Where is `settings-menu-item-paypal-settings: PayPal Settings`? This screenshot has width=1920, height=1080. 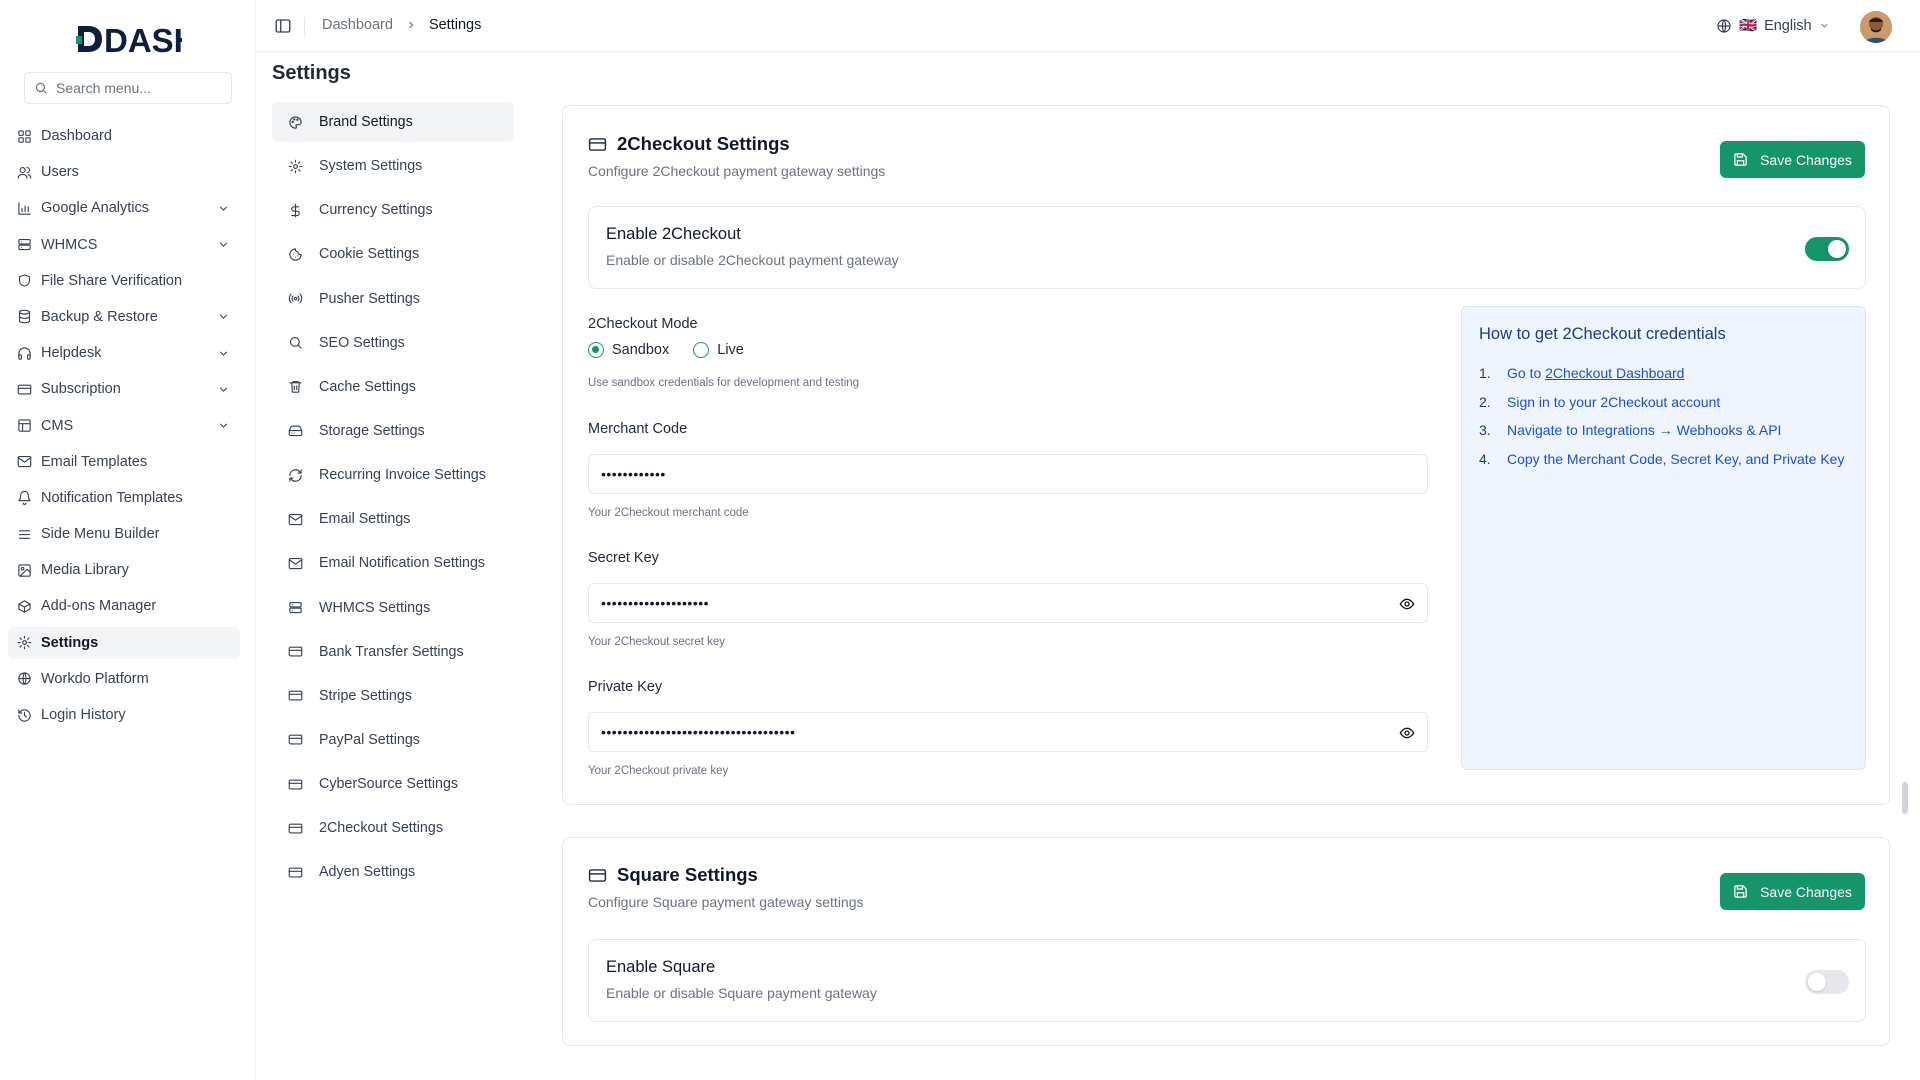
settings-menu-item-paypal-settings: PayPal Settings is located at coordinates (393, 740).